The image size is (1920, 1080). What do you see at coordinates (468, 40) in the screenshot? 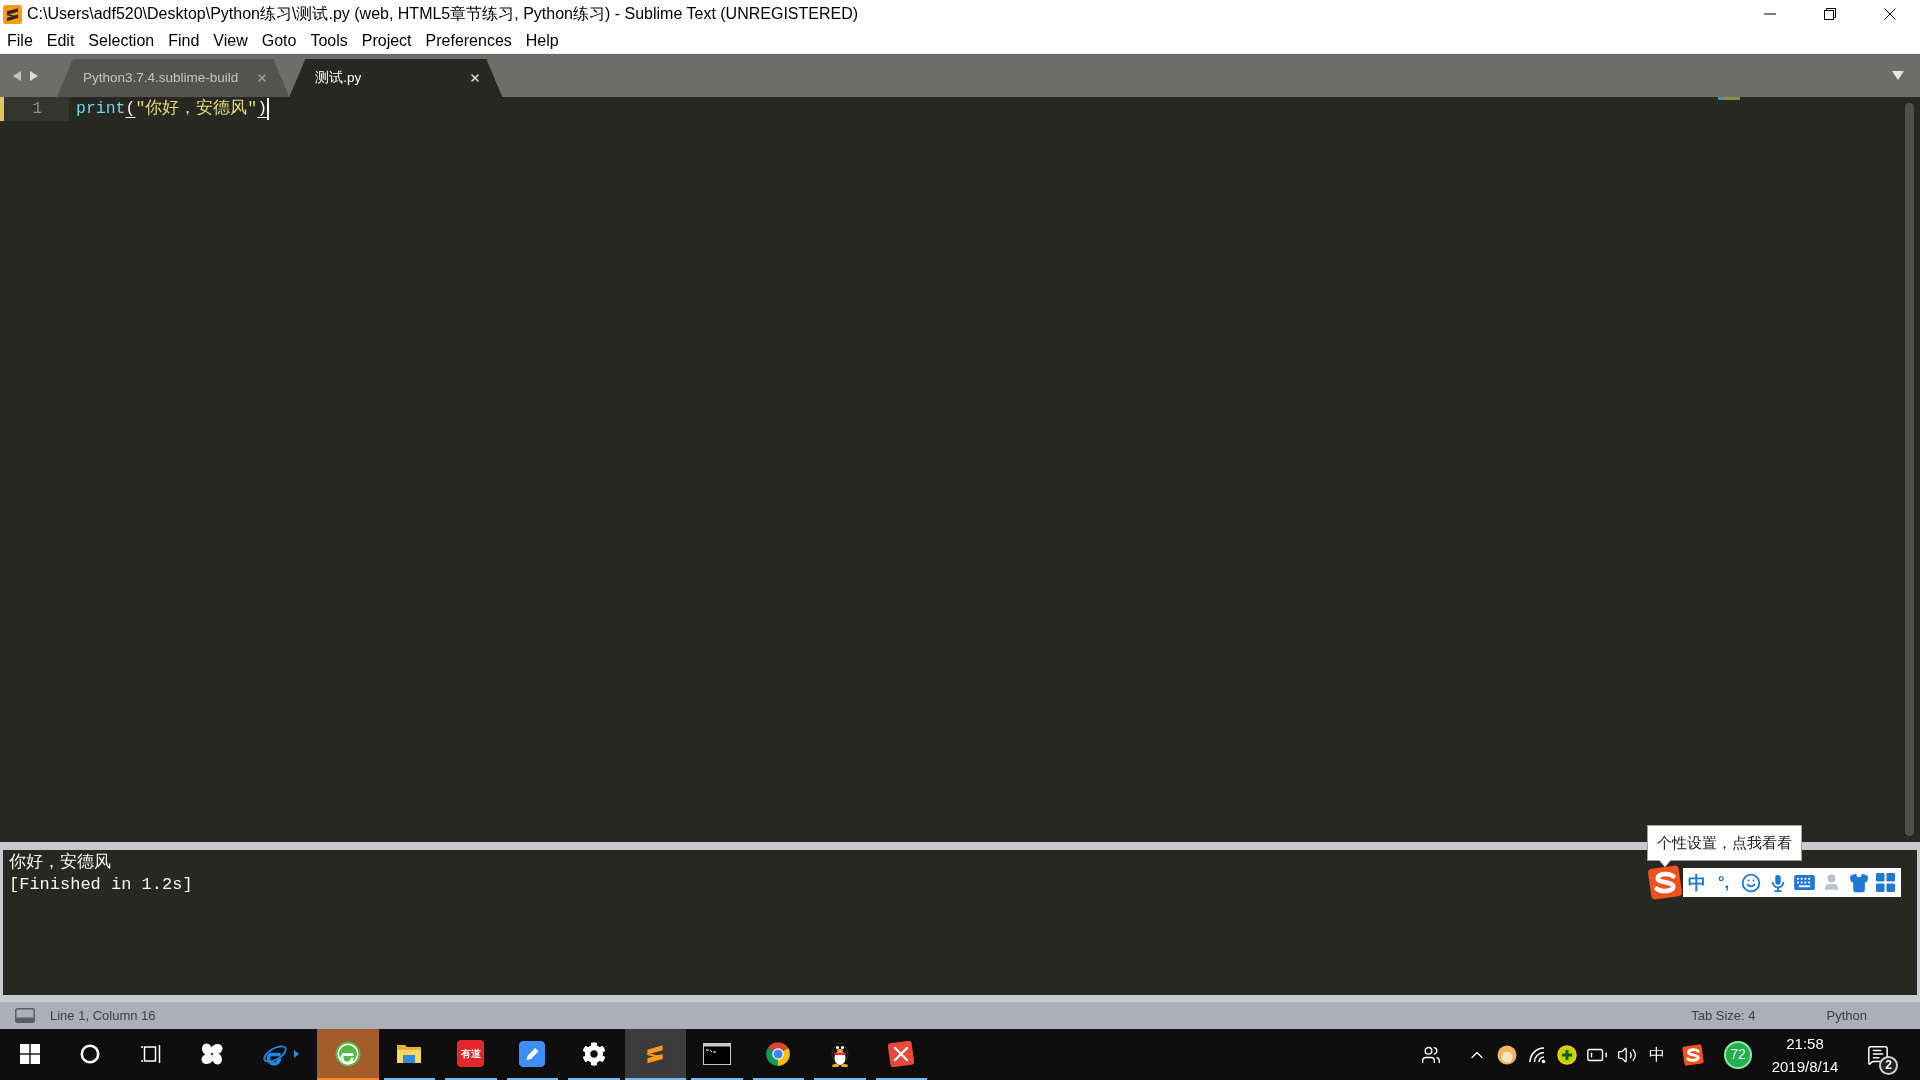
I see `menu-item: Preferences` at bounding box center [468, 40].